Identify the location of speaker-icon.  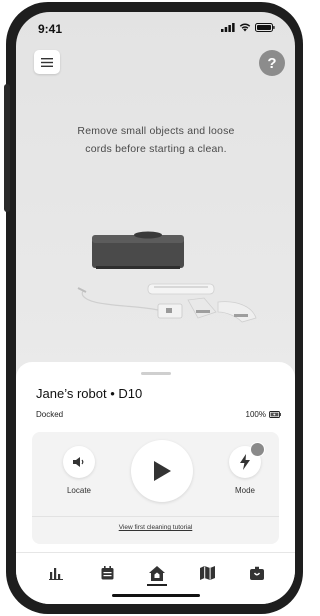
(78, 462).